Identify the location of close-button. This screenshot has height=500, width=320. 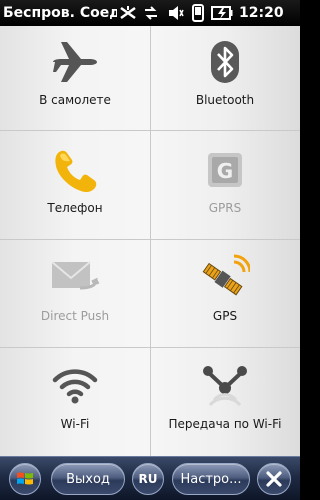
(274, 479).